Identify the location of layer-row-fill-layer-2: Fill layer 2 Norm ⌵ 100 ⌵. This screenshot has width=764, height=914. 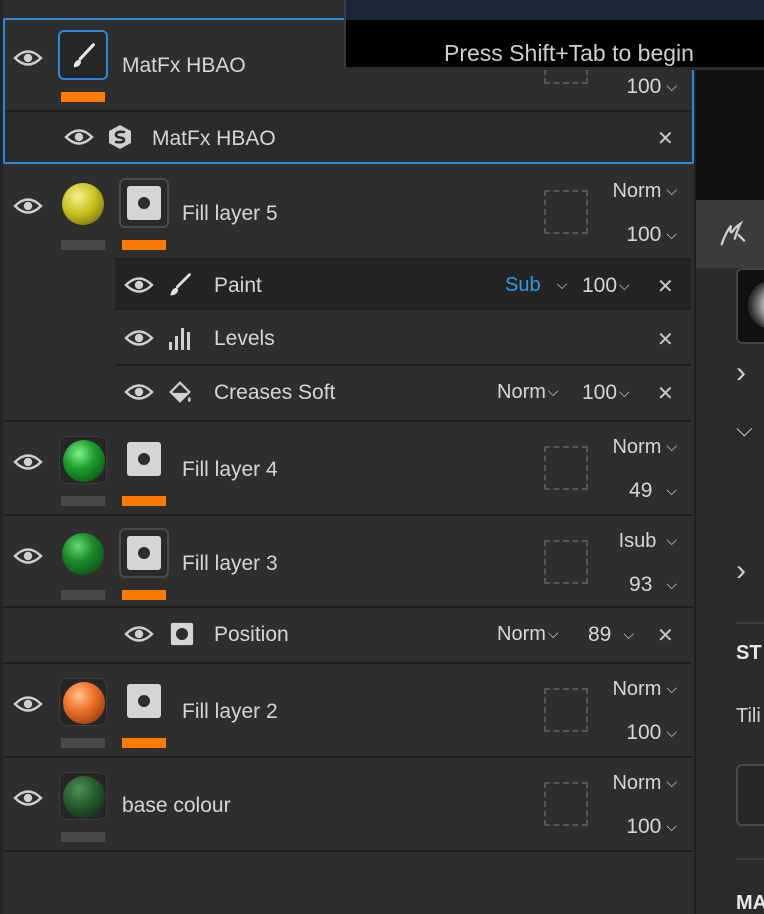
(348, 711).